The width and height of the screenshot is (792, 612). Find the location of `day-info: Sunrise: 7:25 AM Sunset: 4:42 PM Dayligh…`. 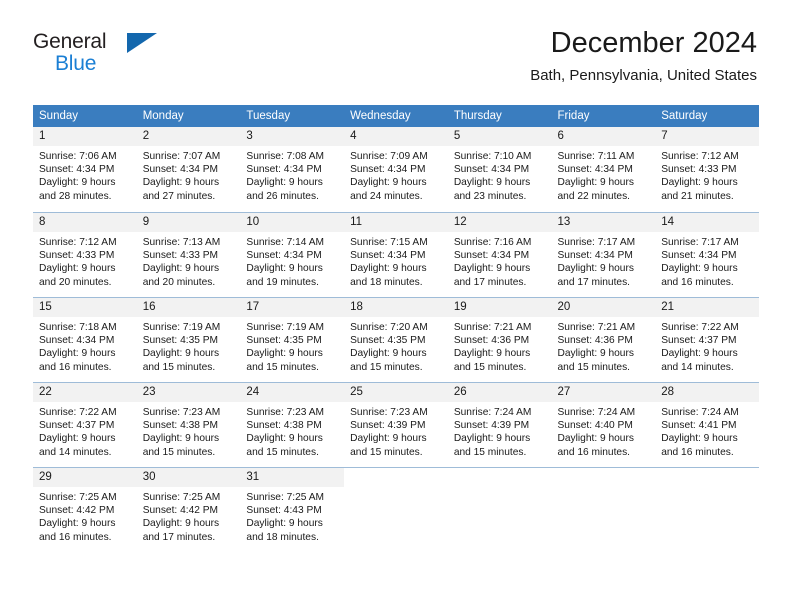

day-info: Sunrise: 7:25 AM Sunset: 4:42 PM Dayligh… is located at coordinates (85, 515).